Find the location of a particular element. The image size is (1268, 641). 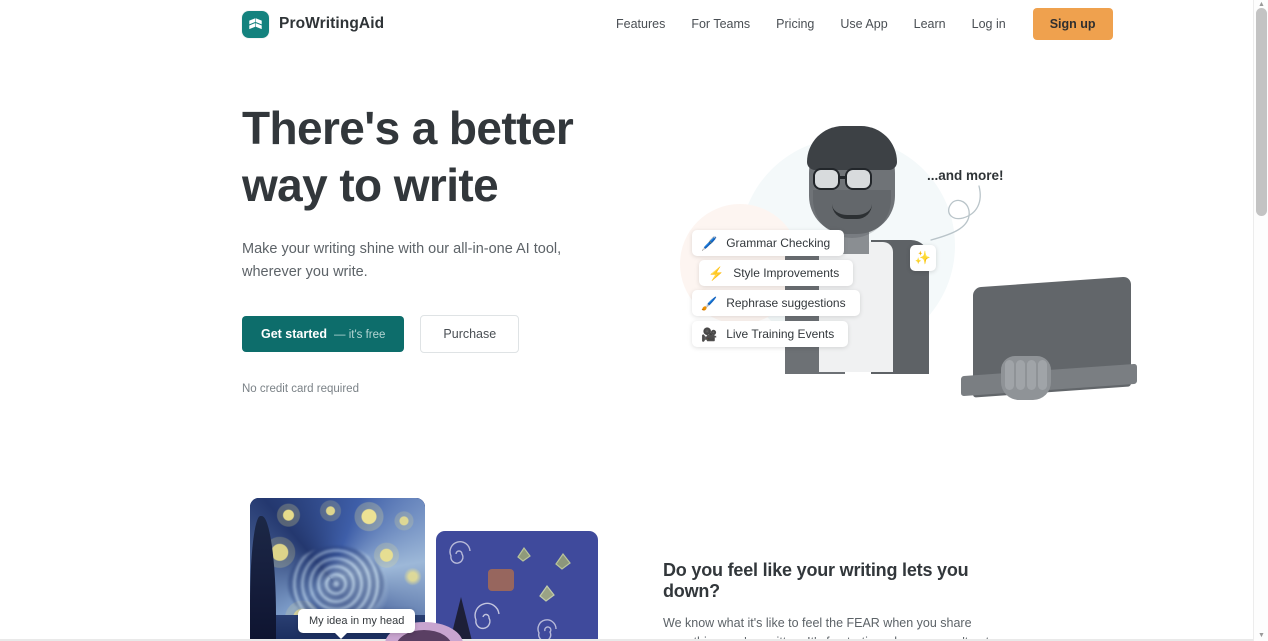

page-scrollbar: ▲ ▼ is located at coordinates (1260, 320).